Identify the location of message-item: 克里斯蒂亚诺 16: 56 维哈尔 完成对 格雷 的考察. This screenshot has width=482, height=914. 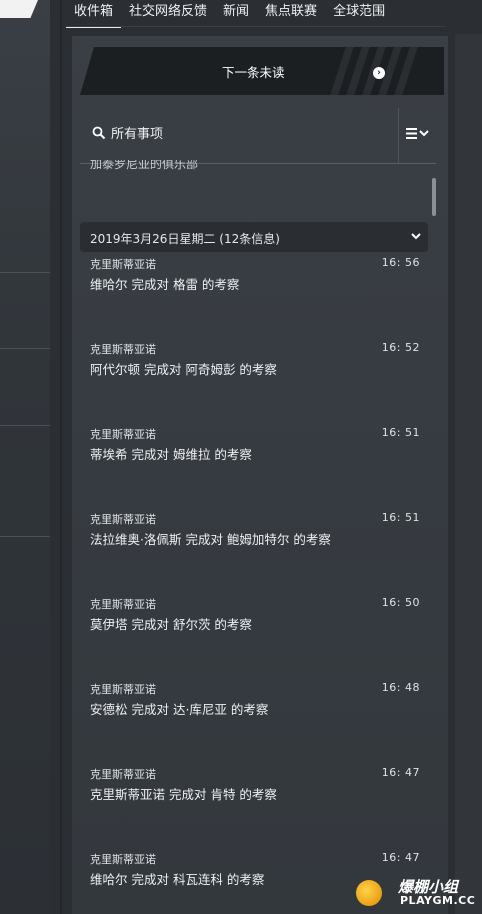
(255, 281).